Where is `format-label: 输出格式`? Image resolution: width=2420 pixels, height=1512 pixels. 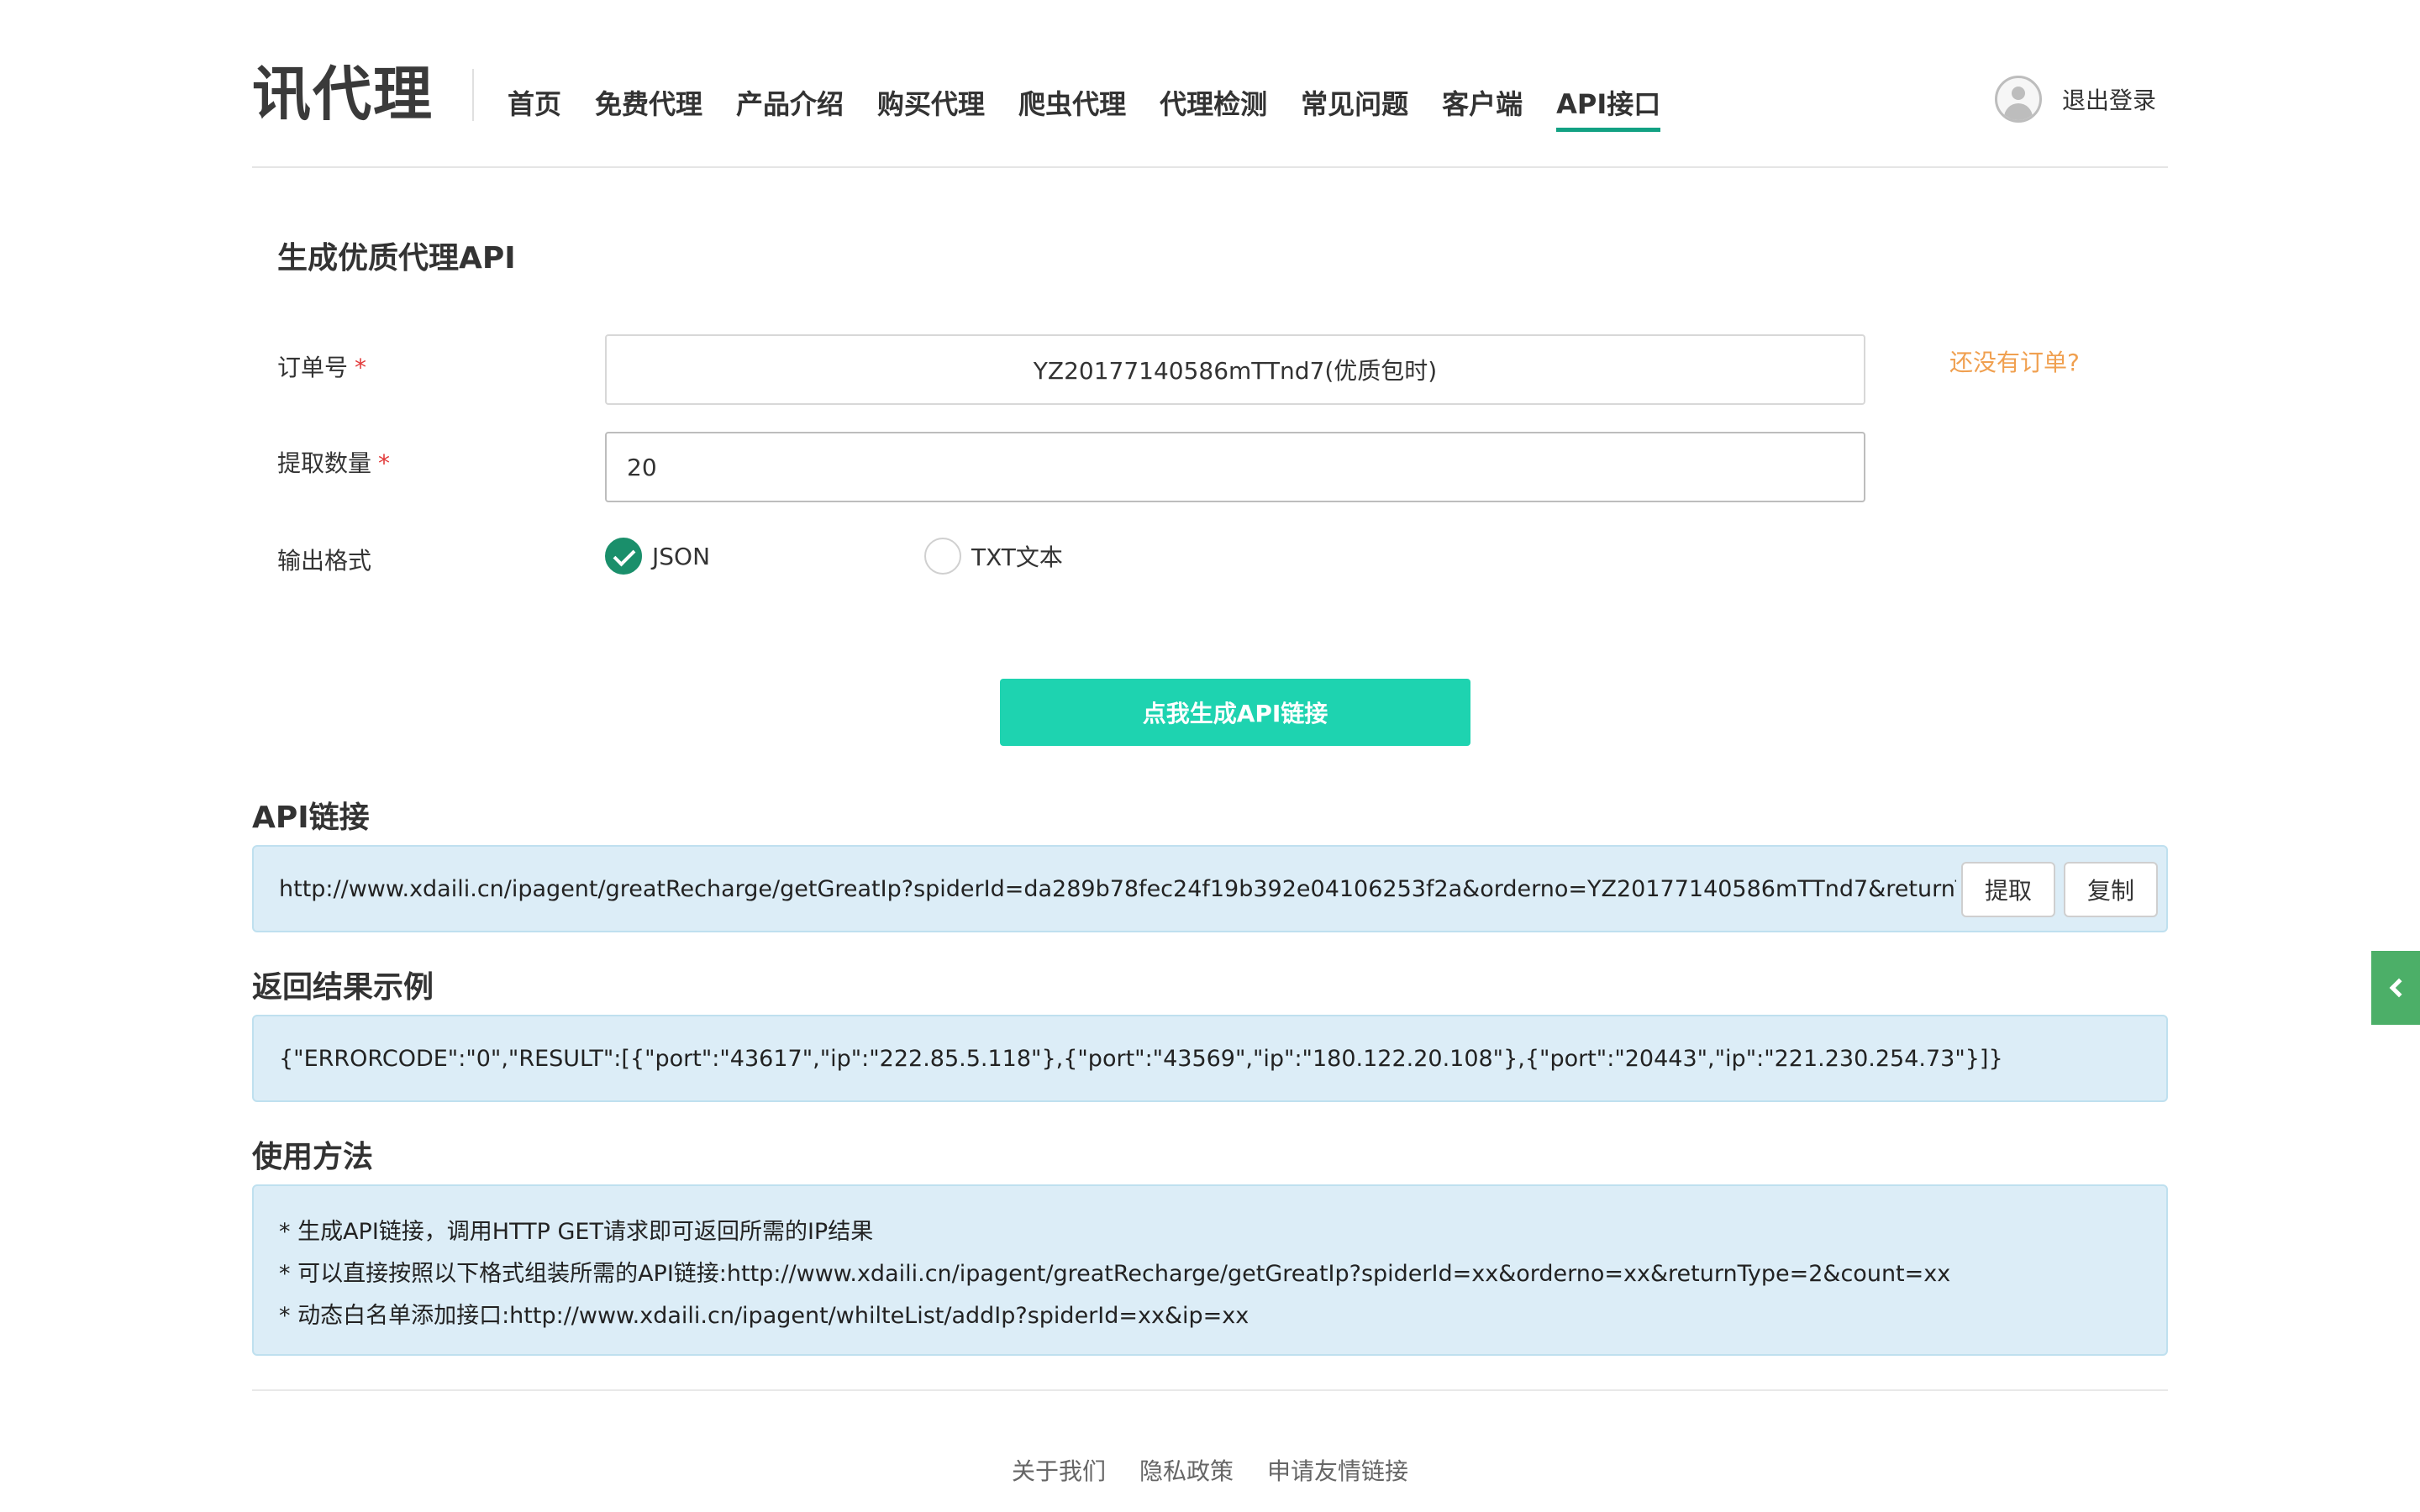 format-label: 输出格式 is located at coordinates (324, 561).